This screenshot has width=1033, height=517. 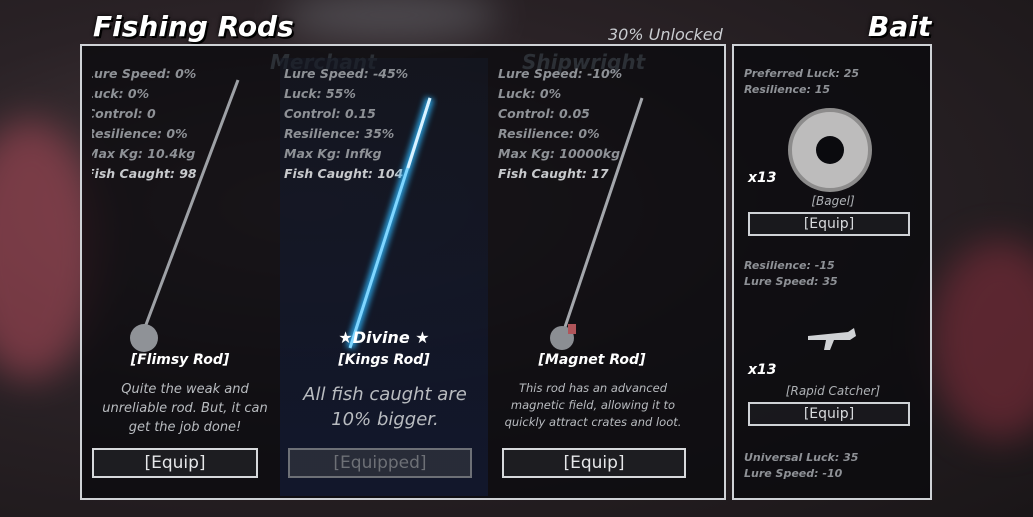 What do you see at coordinates (793, 473) in the screenshot?
I see `bait-stat: Lure Speed: -10` at bounding box center [793, 473].